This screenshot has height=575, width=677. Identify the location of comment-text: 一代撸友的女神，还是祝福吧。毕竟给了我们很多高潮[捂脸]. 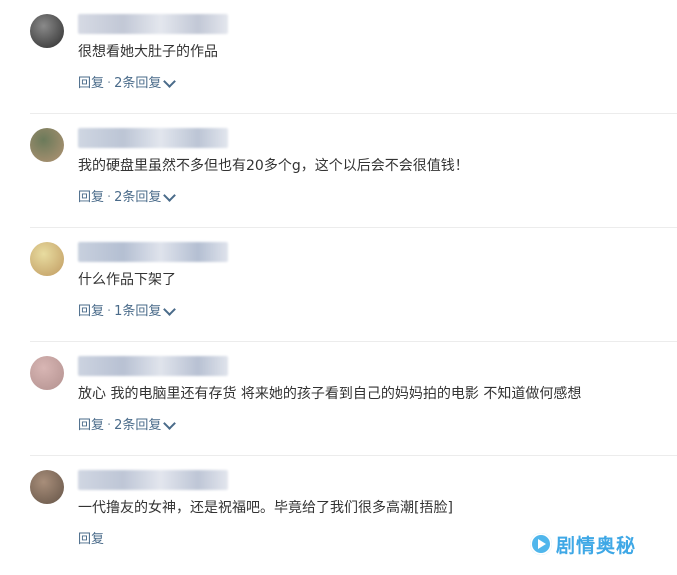
(265, 508).